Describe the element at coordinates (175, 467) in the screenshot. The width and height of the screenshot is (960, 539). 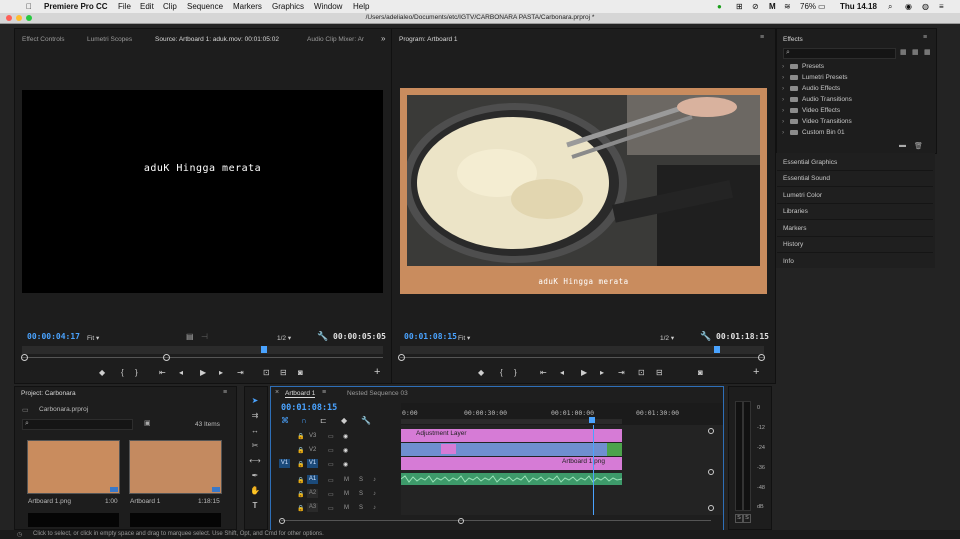
I see `project-thumbnail-artboard-sequence` at that location.